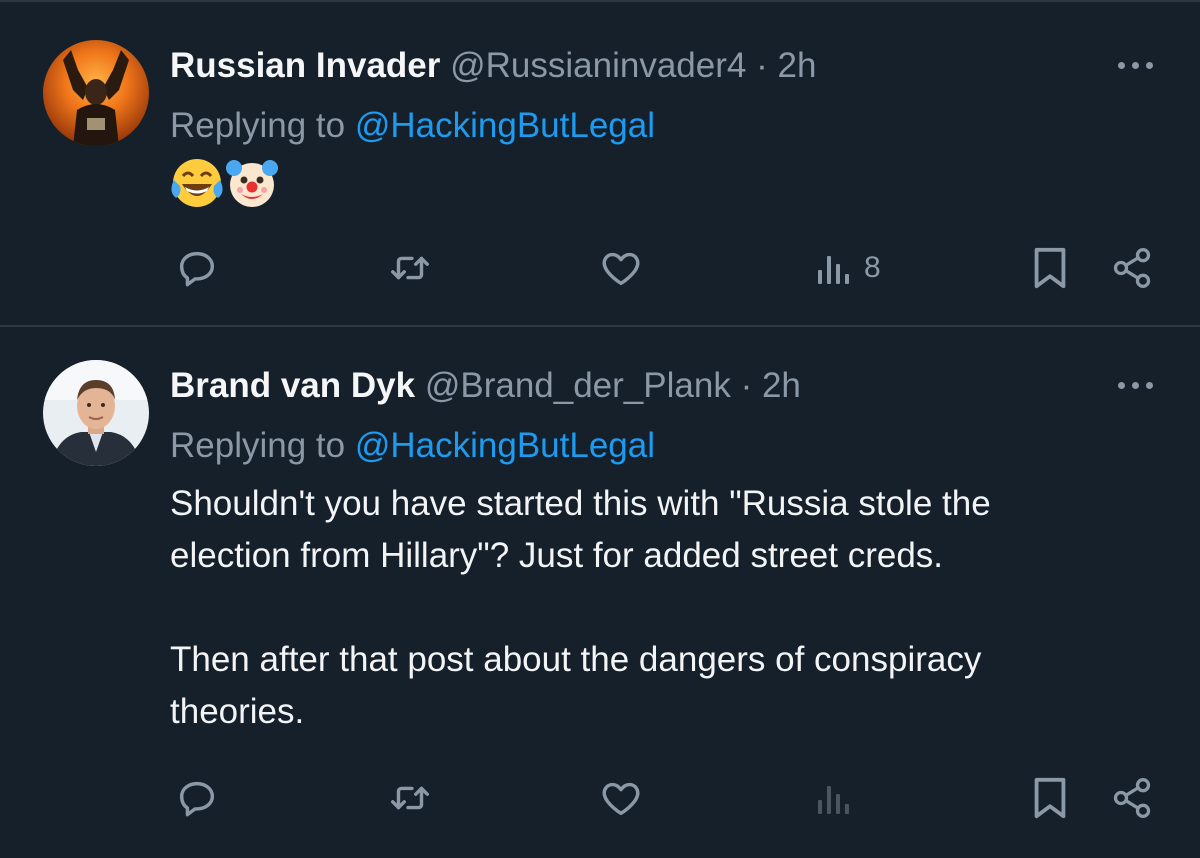 Image resolution: width=1200 pixels, height=858 pixels. I want to click on tweet-text-line: theories., so click(237, 711).